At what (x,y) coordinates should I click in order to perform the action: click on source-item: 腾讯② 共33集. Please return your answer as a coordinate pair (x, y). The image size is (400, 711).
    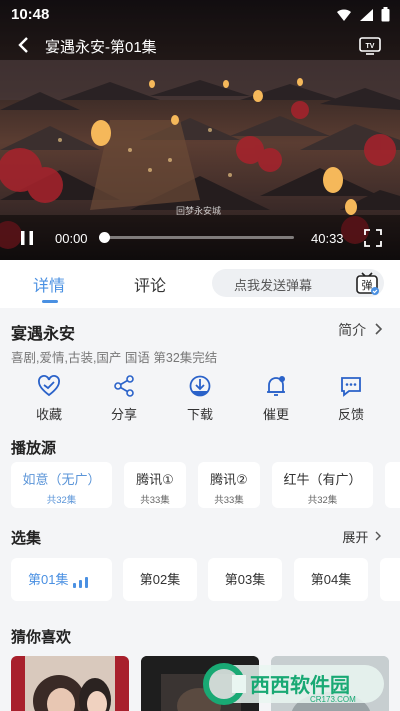
    Looking at the image, I should click on (229, 485).